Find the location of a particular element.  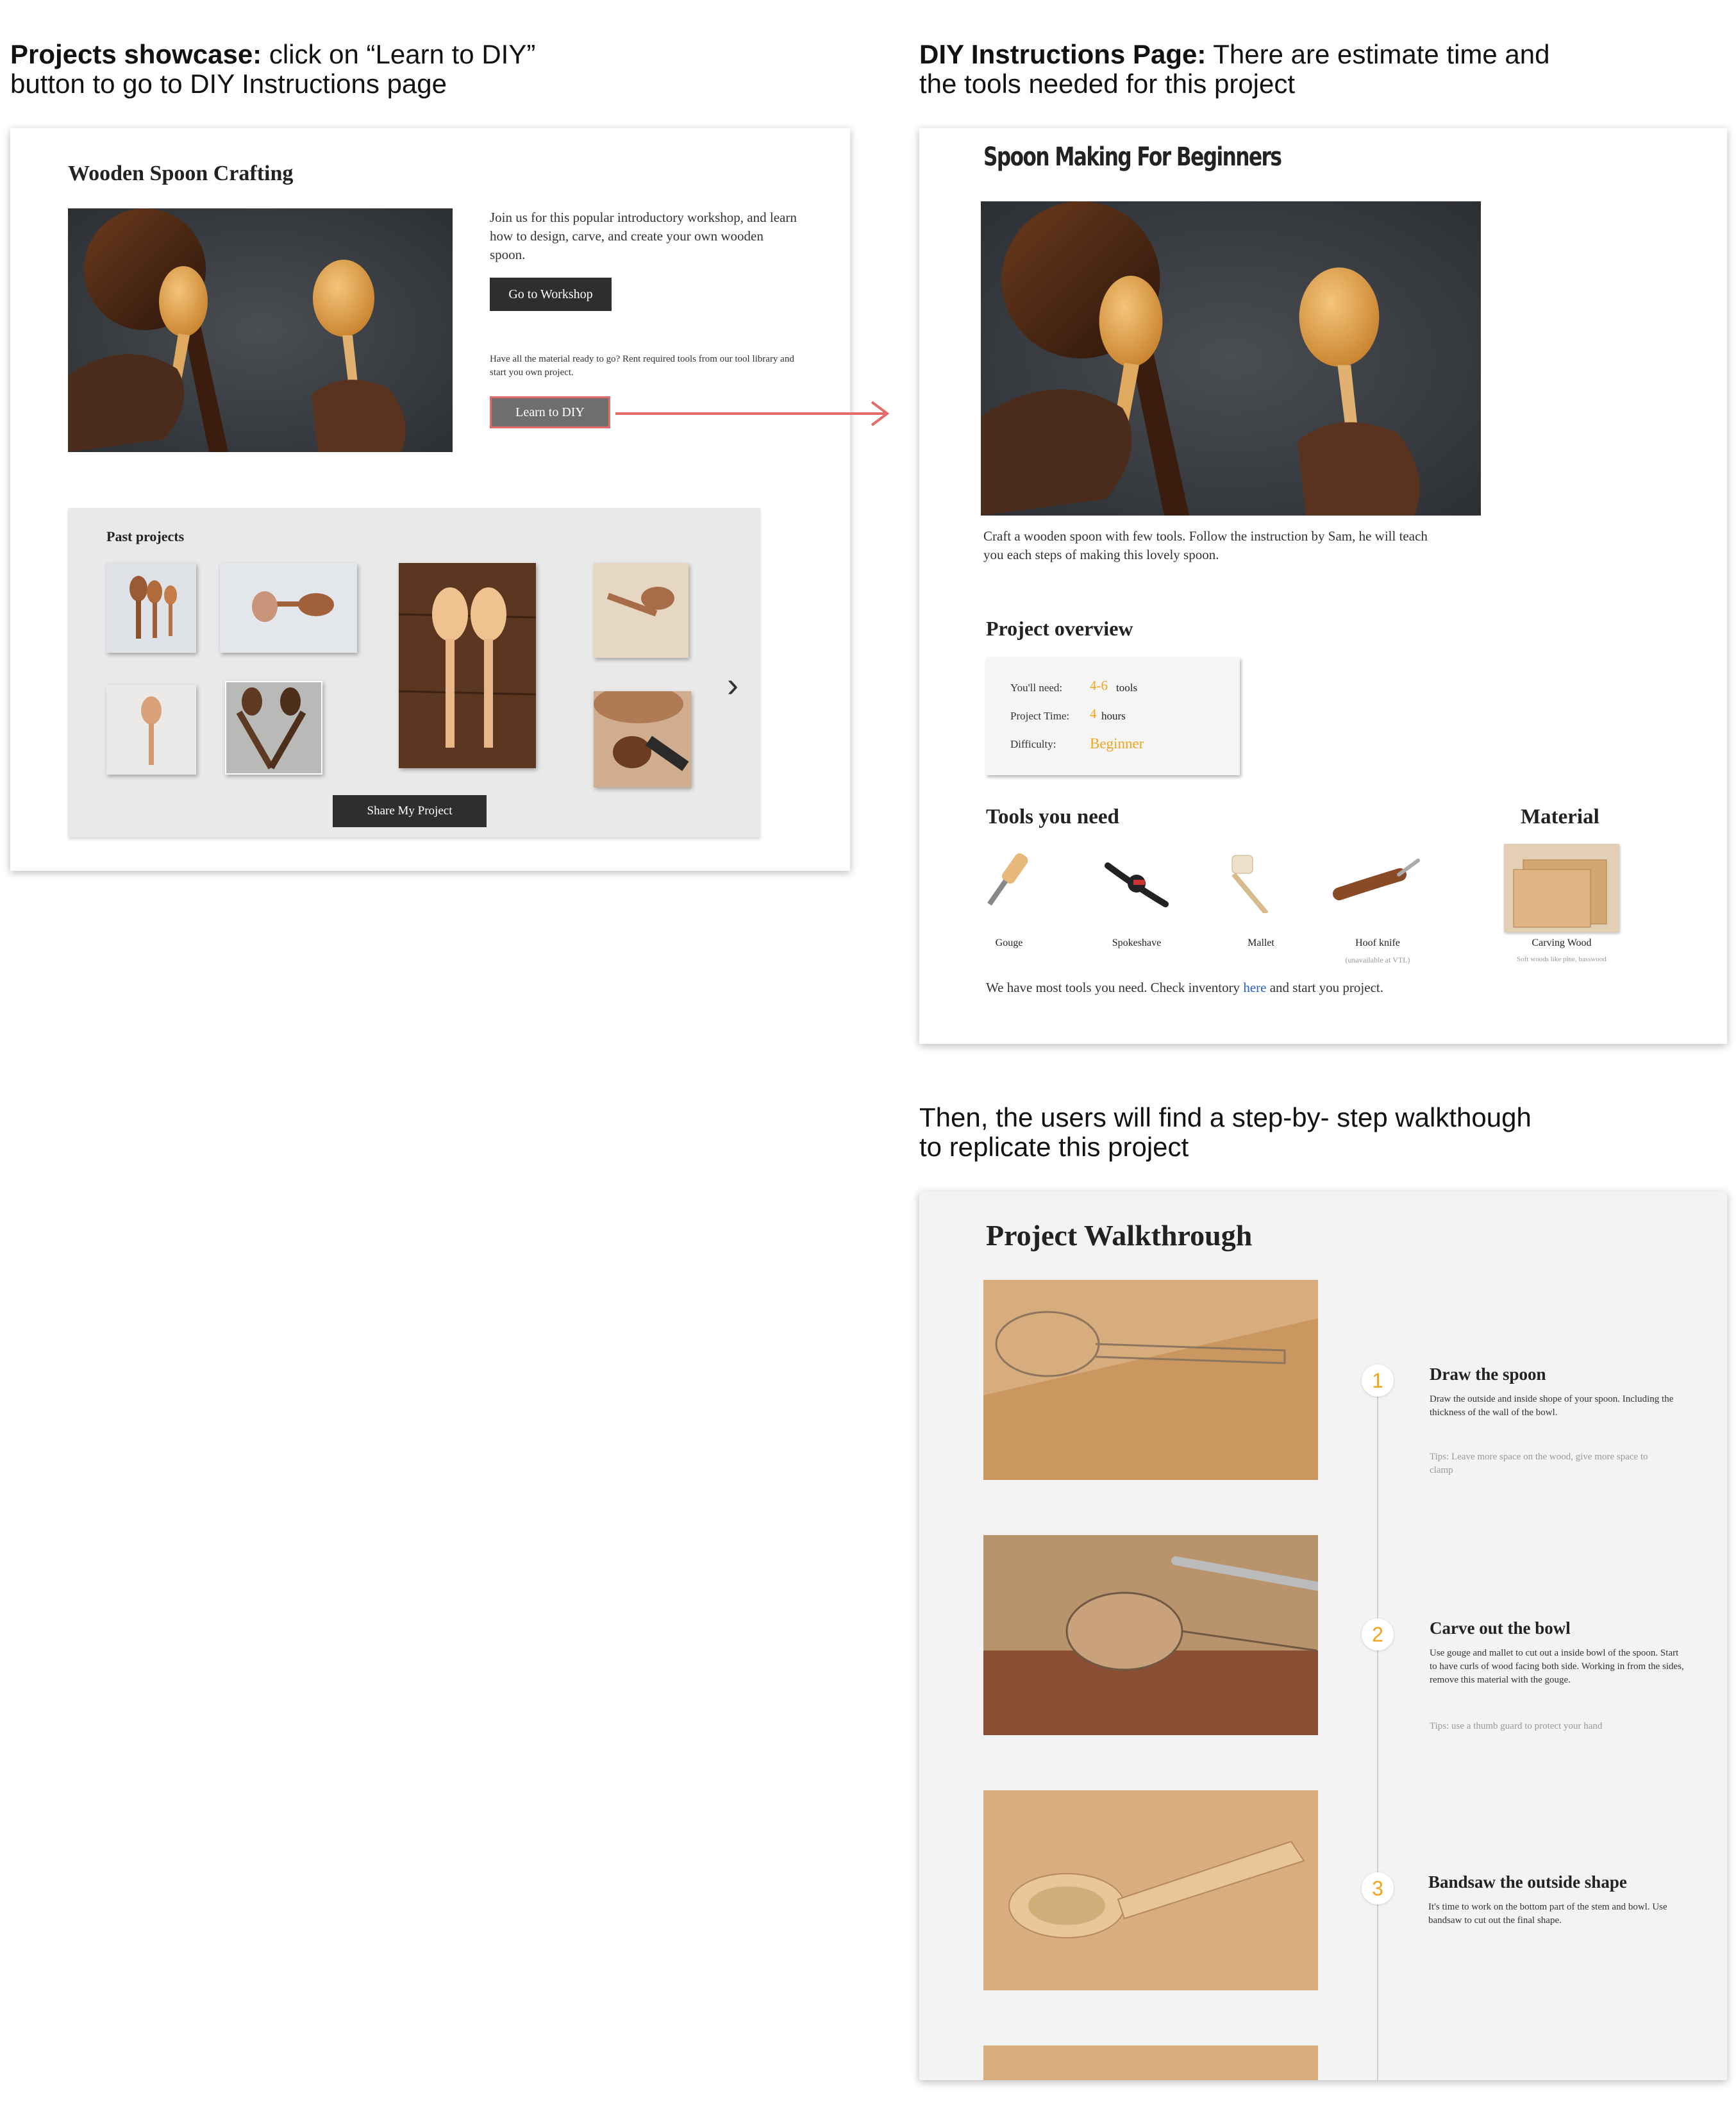

showcase-caption-text-2: button to go to DIY Instructions page is located at coordinates (228, 84).